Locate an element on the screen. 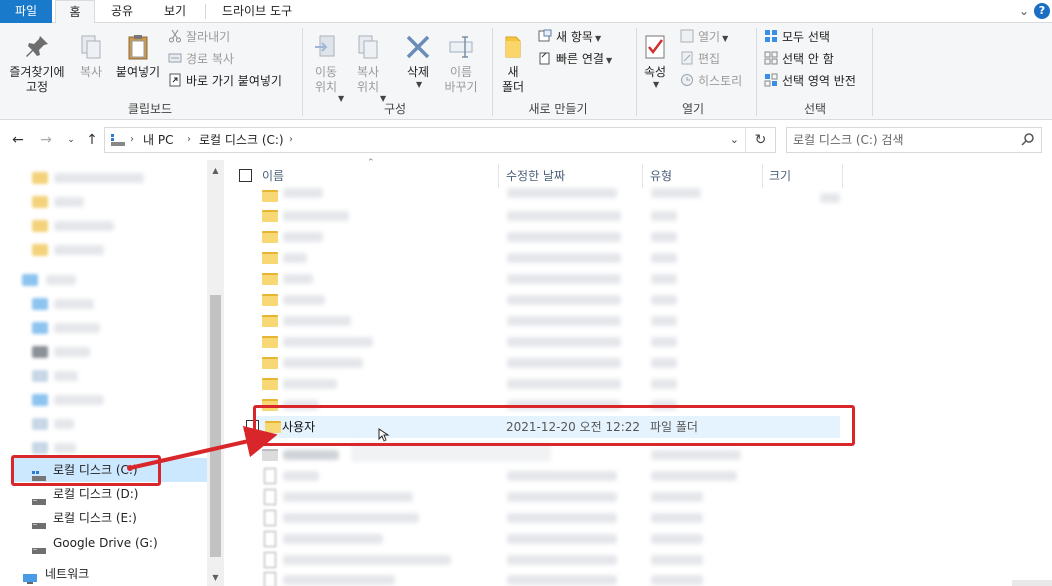 The height and width of the screenshot is (586, 1052). history-label: 히스토리 is located at coordinates (720, 81).